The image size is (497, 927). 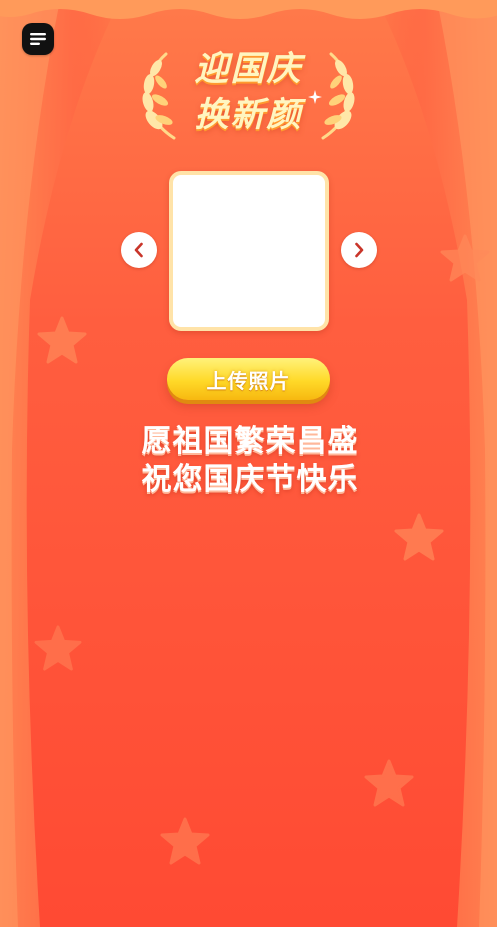 I want to click on title-line-2: 换新颜, so click(x=248, y=115).